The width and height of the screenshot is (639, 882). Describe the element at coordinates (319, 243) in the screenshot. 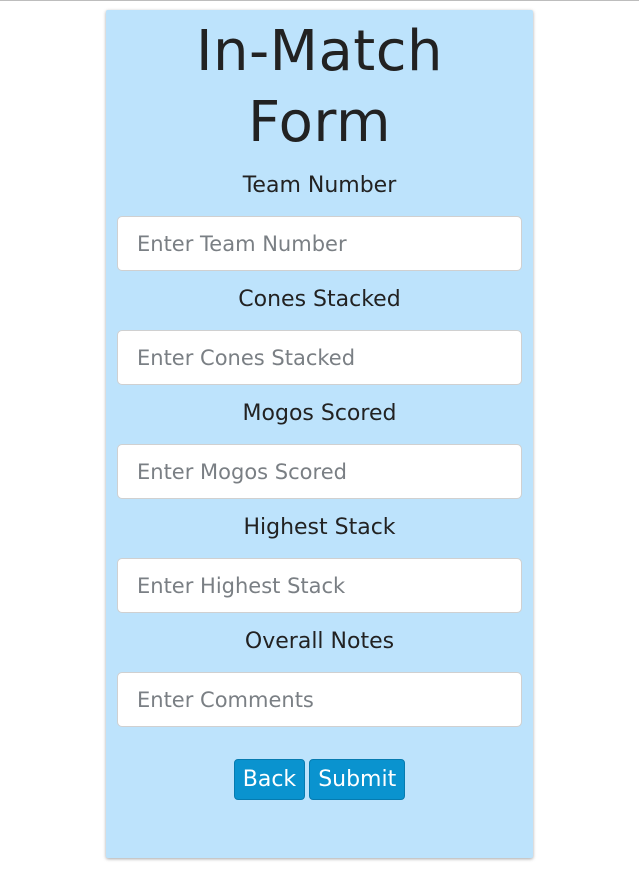

I see `team-number-input` at that location.